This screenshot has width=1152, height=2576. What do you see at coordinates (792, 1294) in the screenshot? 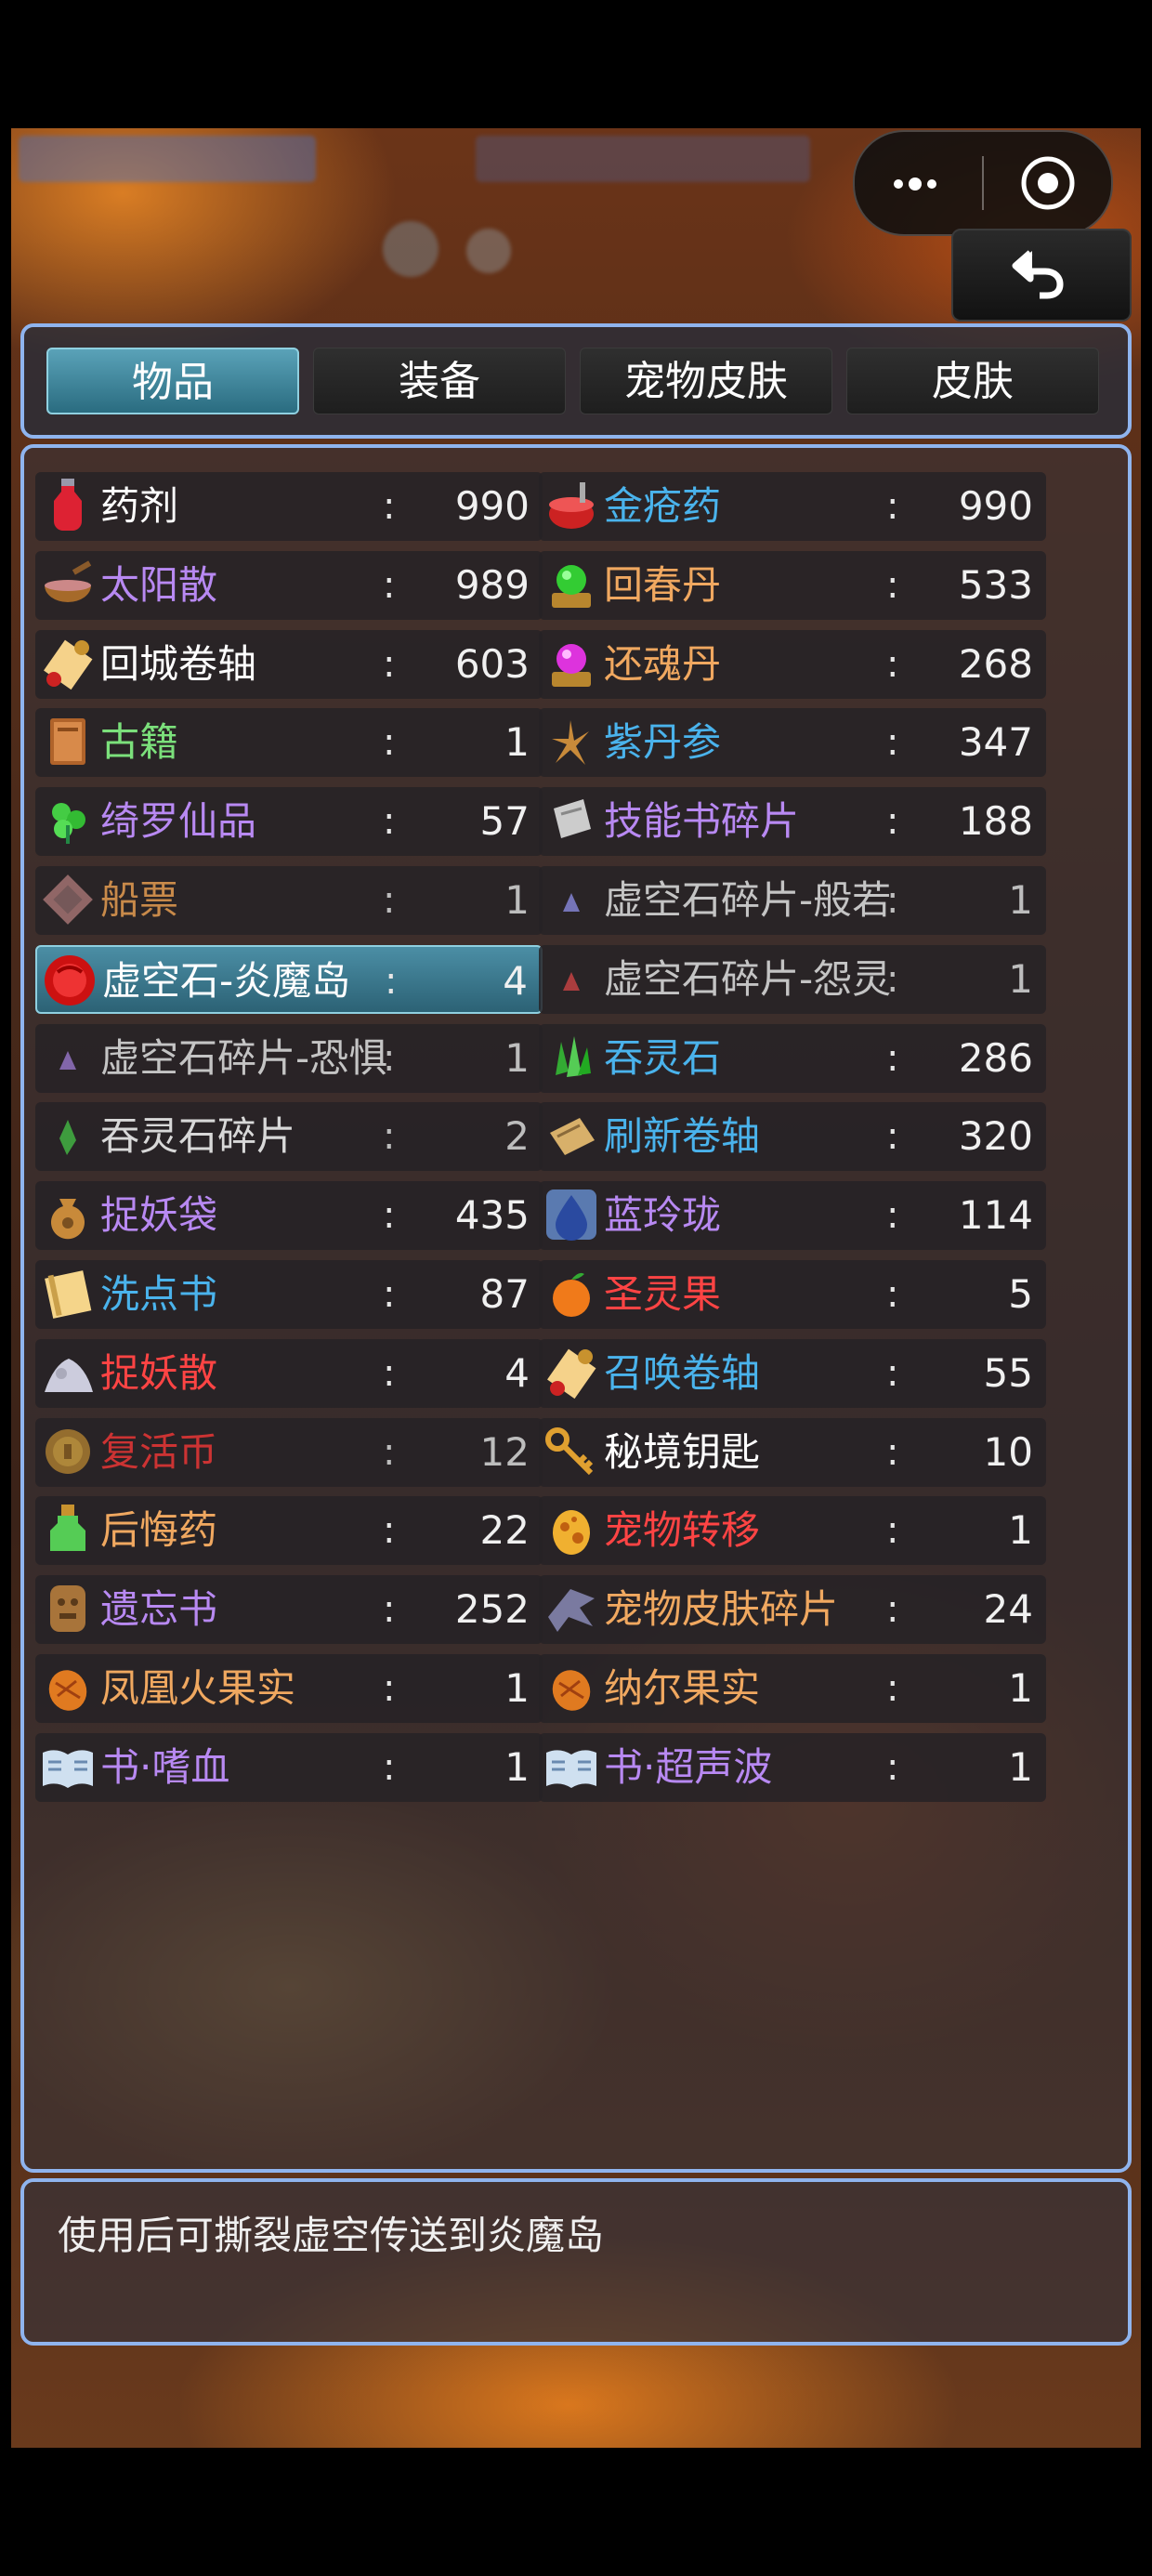
I see `inventory-slot: 圣灵果: 5` at bounding box center [792, 1294].